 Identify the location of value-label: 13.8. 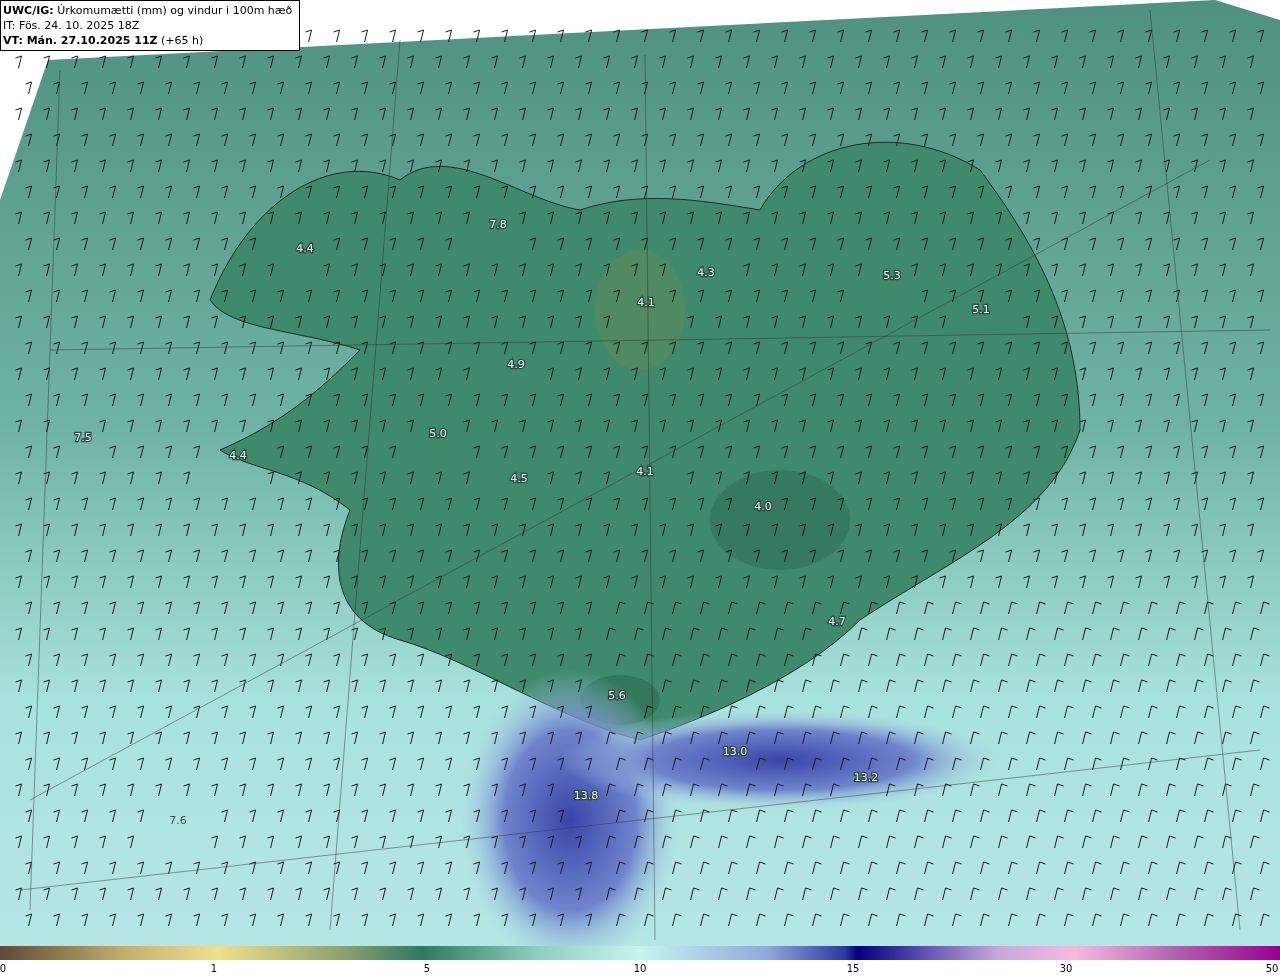
(586, 795).